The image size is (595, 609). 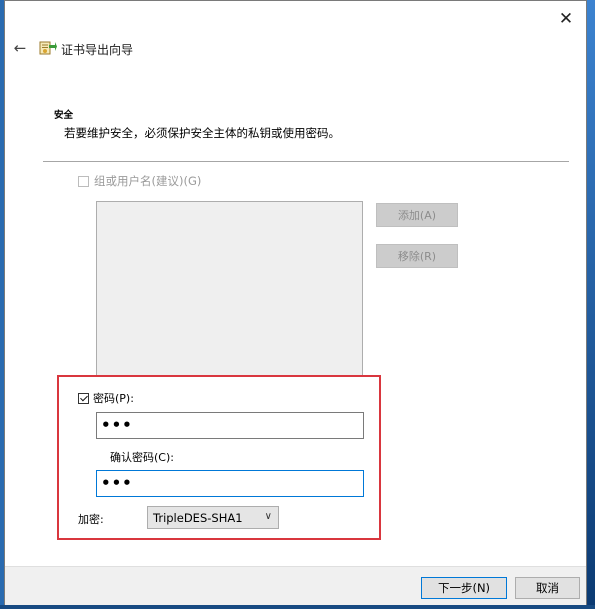 I want to click on confirm-password-input: •••, so click(x=230, y=483).